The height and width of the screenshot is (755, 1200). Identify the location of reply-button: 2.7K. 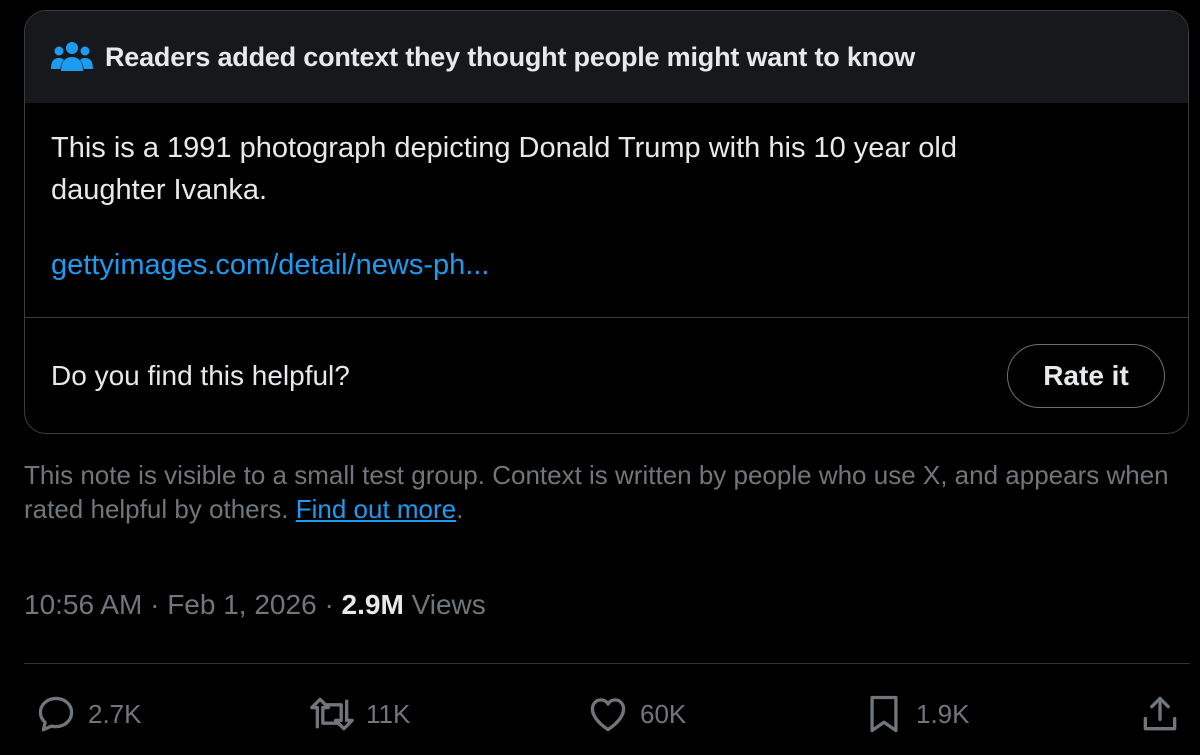
(88, 714).